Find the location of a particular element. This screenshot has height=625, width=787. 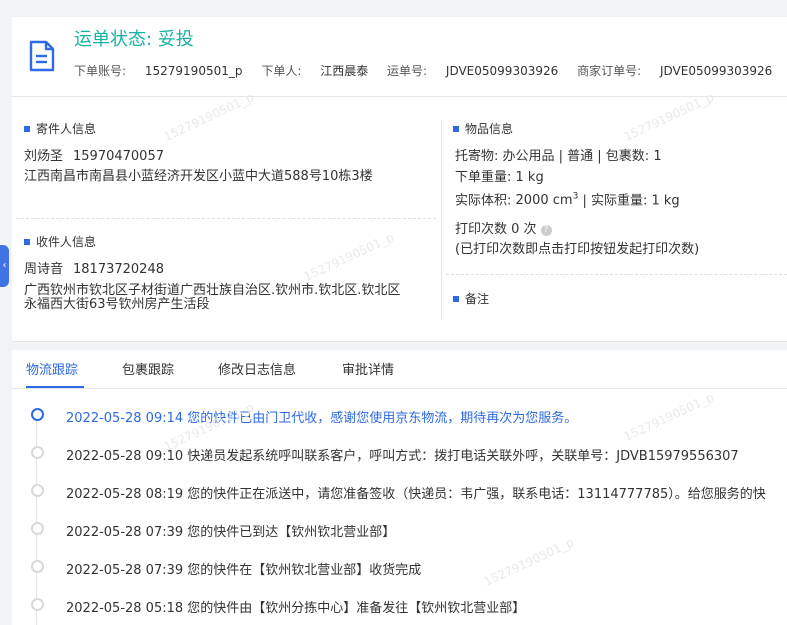

timeline-dot-active is located at coordinates (37, 414).